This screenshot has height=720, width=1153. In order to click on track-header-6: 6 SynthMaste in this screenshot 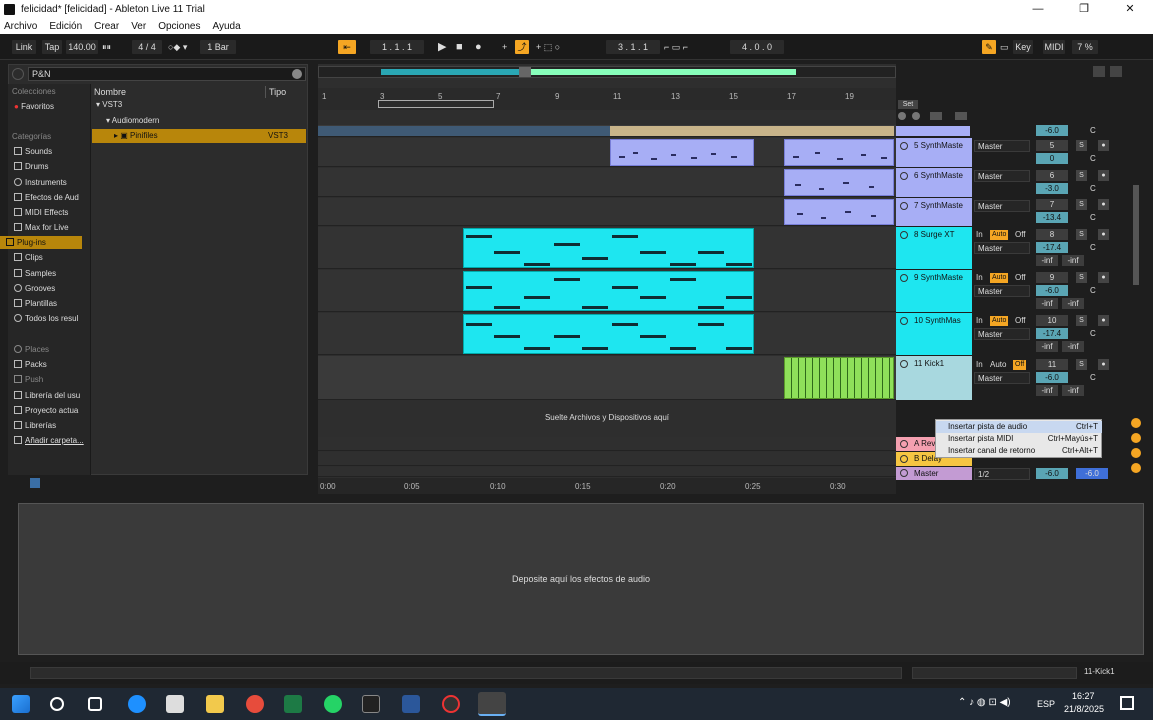, I will do `click(934, 182)`.